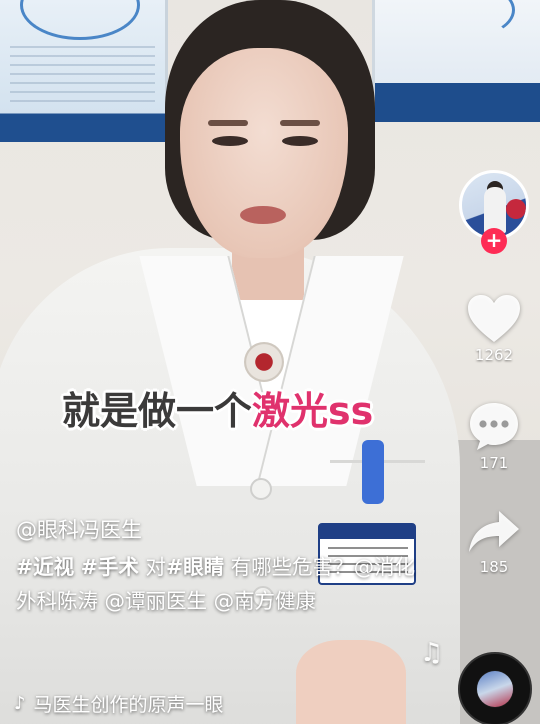 The width and height of the screenshot is (540, 724). I want to click on hashtag: #眼睛, so click(195, 567).